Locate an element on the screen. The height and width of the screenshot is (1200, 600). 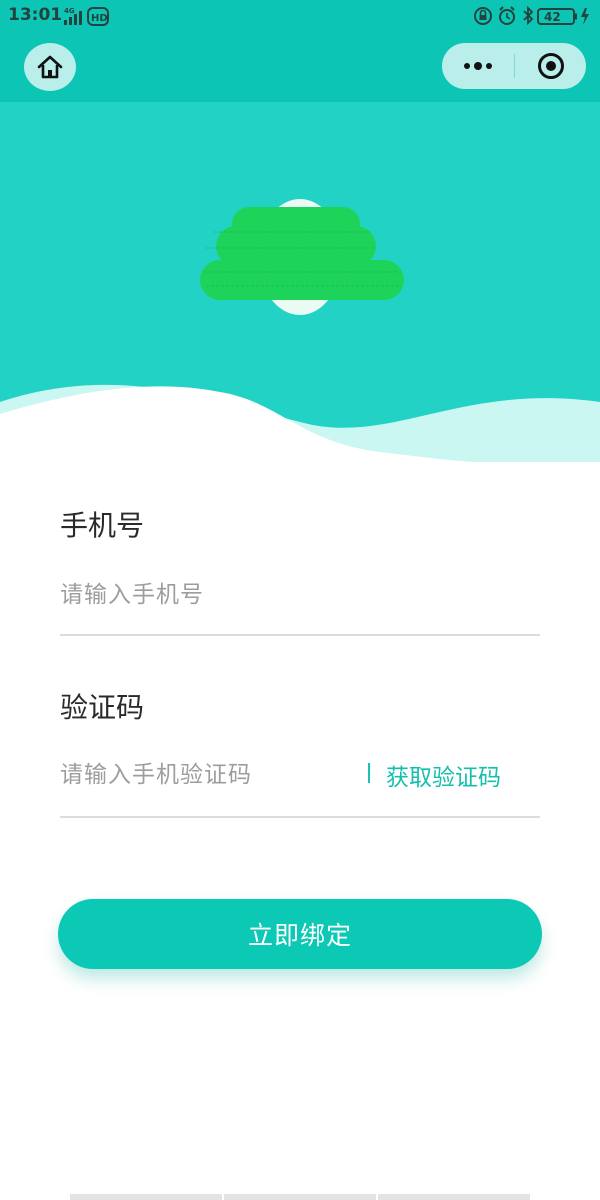
get-code-button: 获取验证码 is located at coordinates (443, 775).